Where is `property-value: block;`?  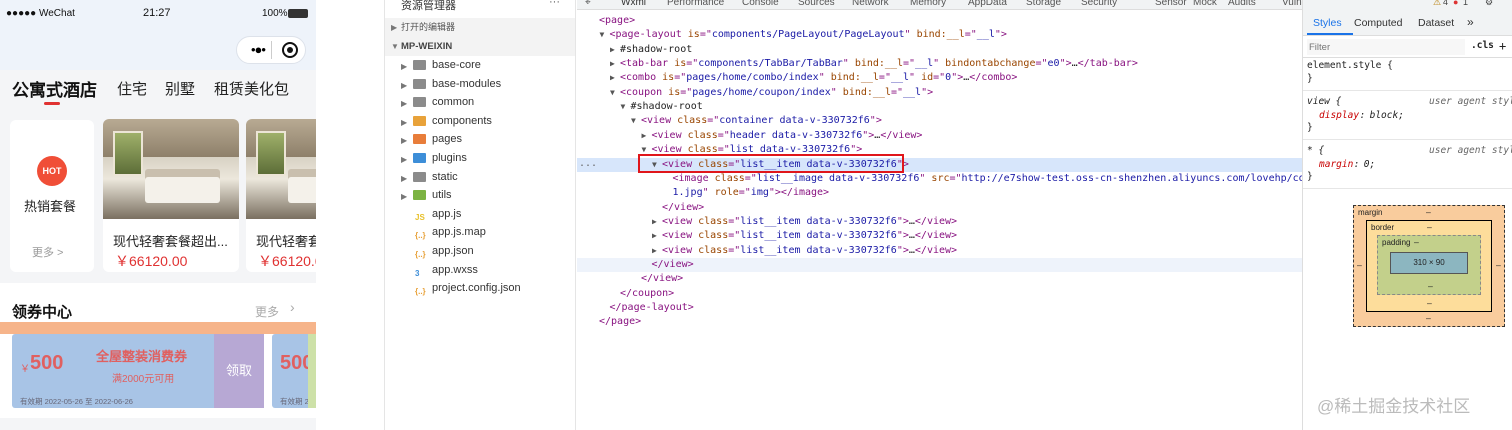 property-value: block; is located at coordinates (1387, 115).